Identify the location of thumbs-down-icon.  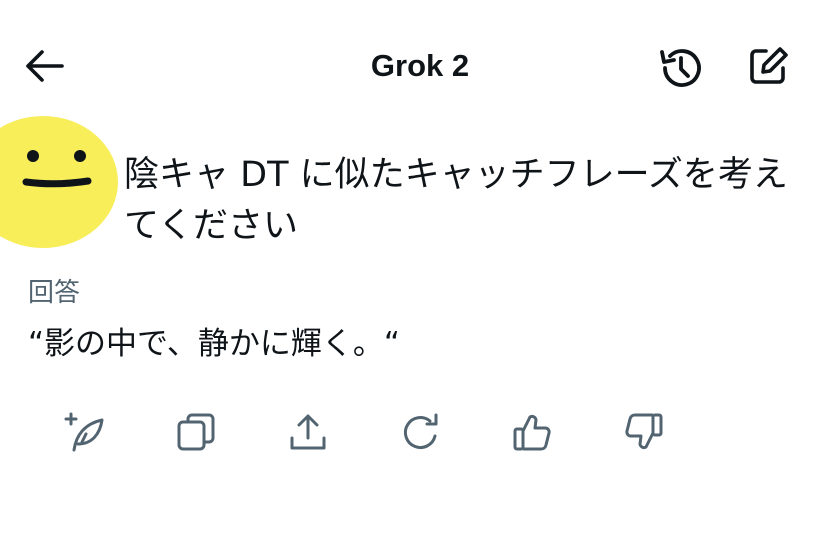
(644, 431).